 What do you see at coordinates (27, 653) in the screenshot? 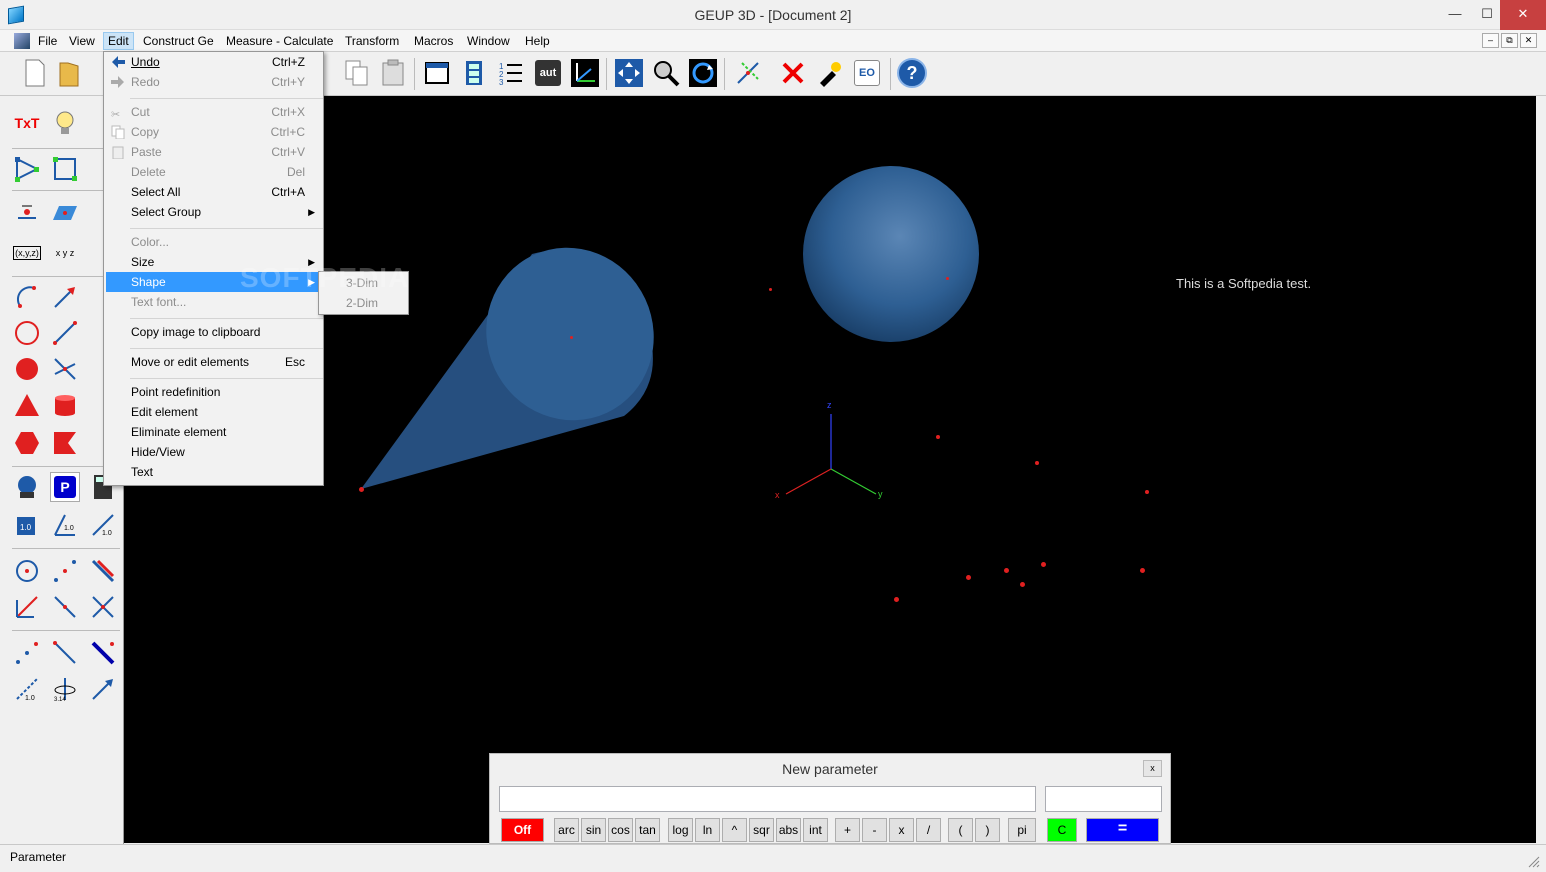
I see `dotted-points-icon` at bounding box center [27, 653].